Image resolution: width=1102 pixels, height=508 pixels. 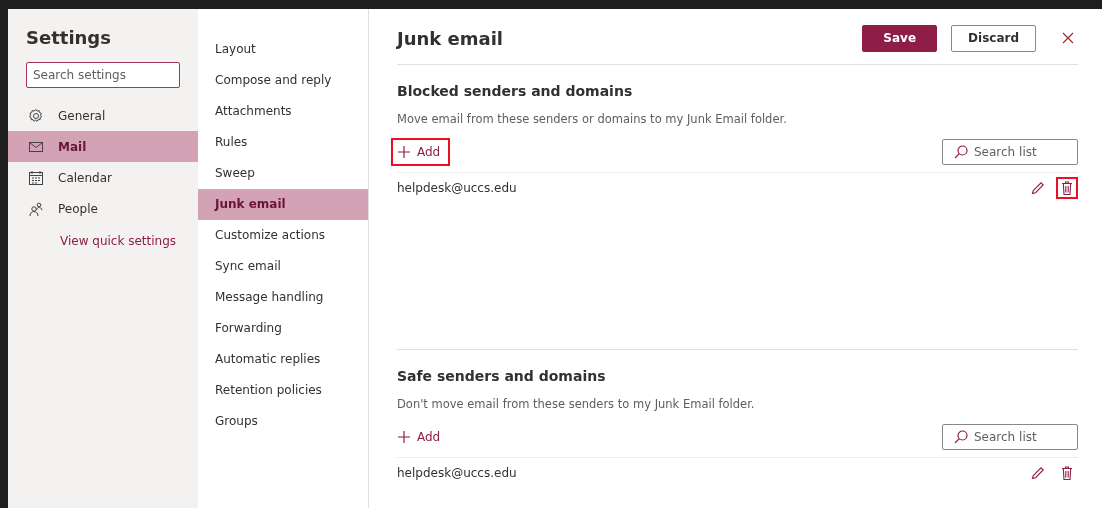 I want to click on people-icon, so click(x=36, y=208).